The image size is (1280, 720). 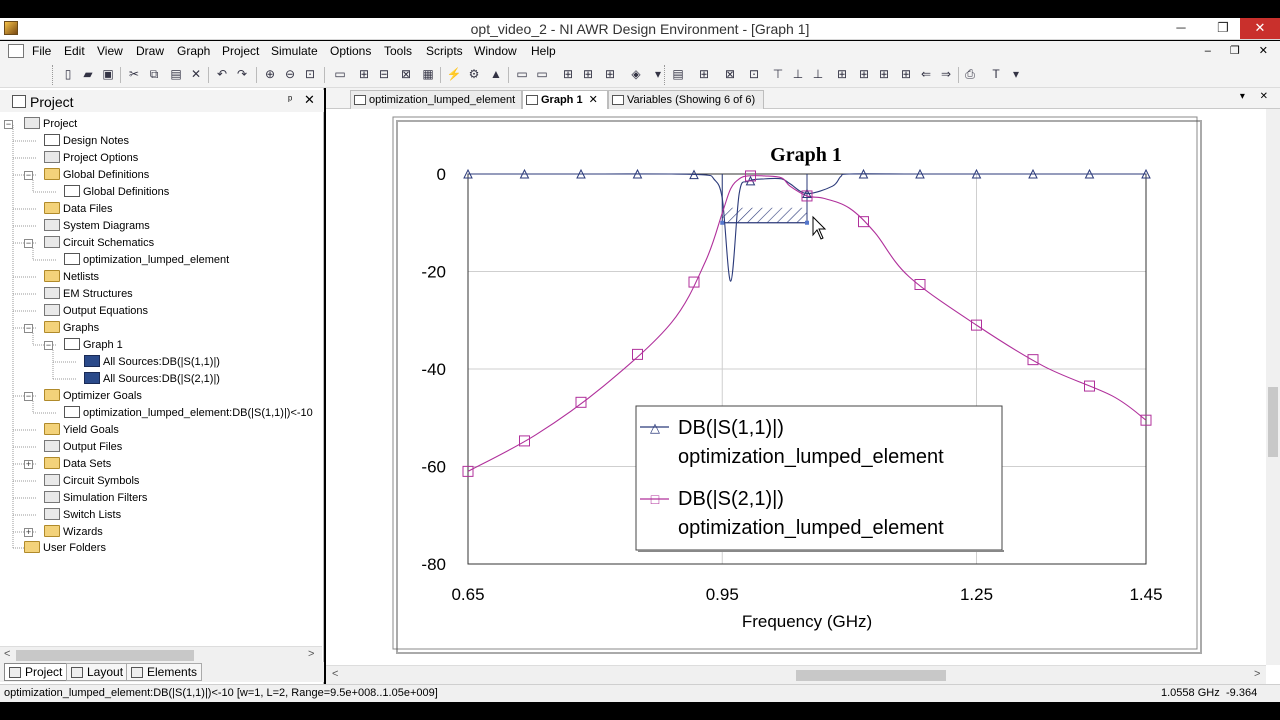 I want to click on tree-item-project-options: Project Options, so click(x=91, y=158).